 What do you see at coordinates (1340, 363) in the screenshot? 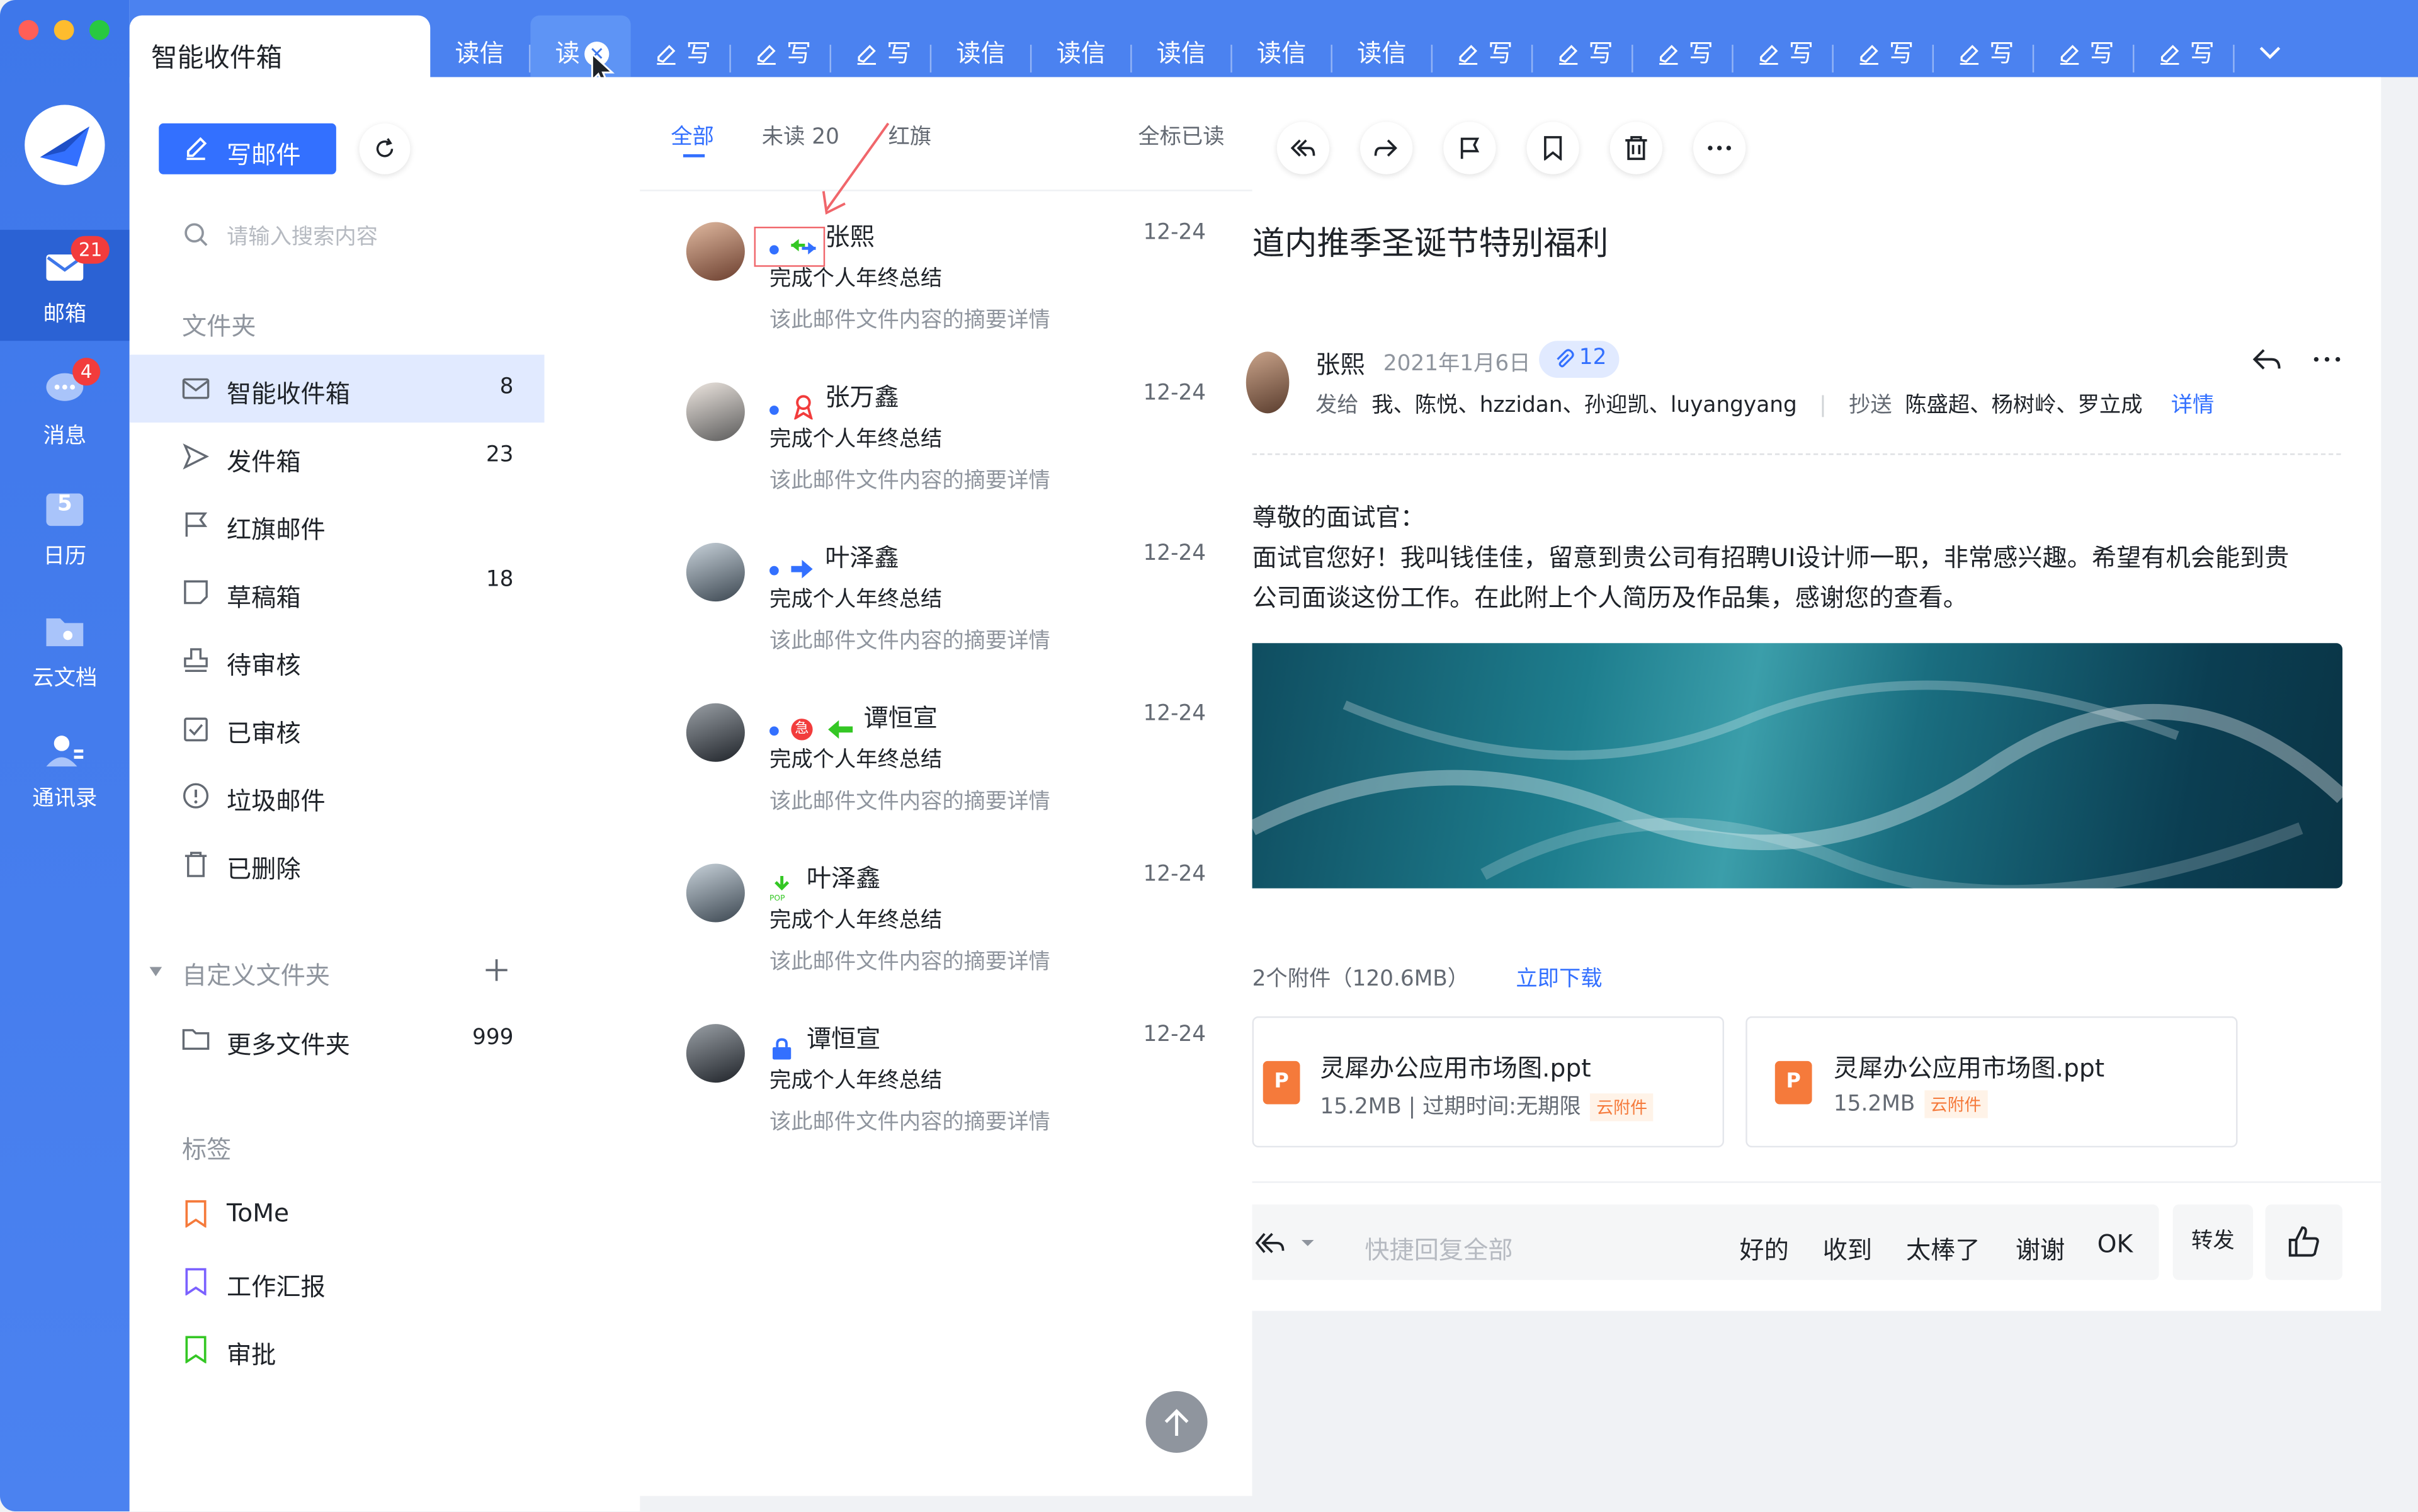
I see `reader-sender: 张熙` at bounding box center [1340, 363].